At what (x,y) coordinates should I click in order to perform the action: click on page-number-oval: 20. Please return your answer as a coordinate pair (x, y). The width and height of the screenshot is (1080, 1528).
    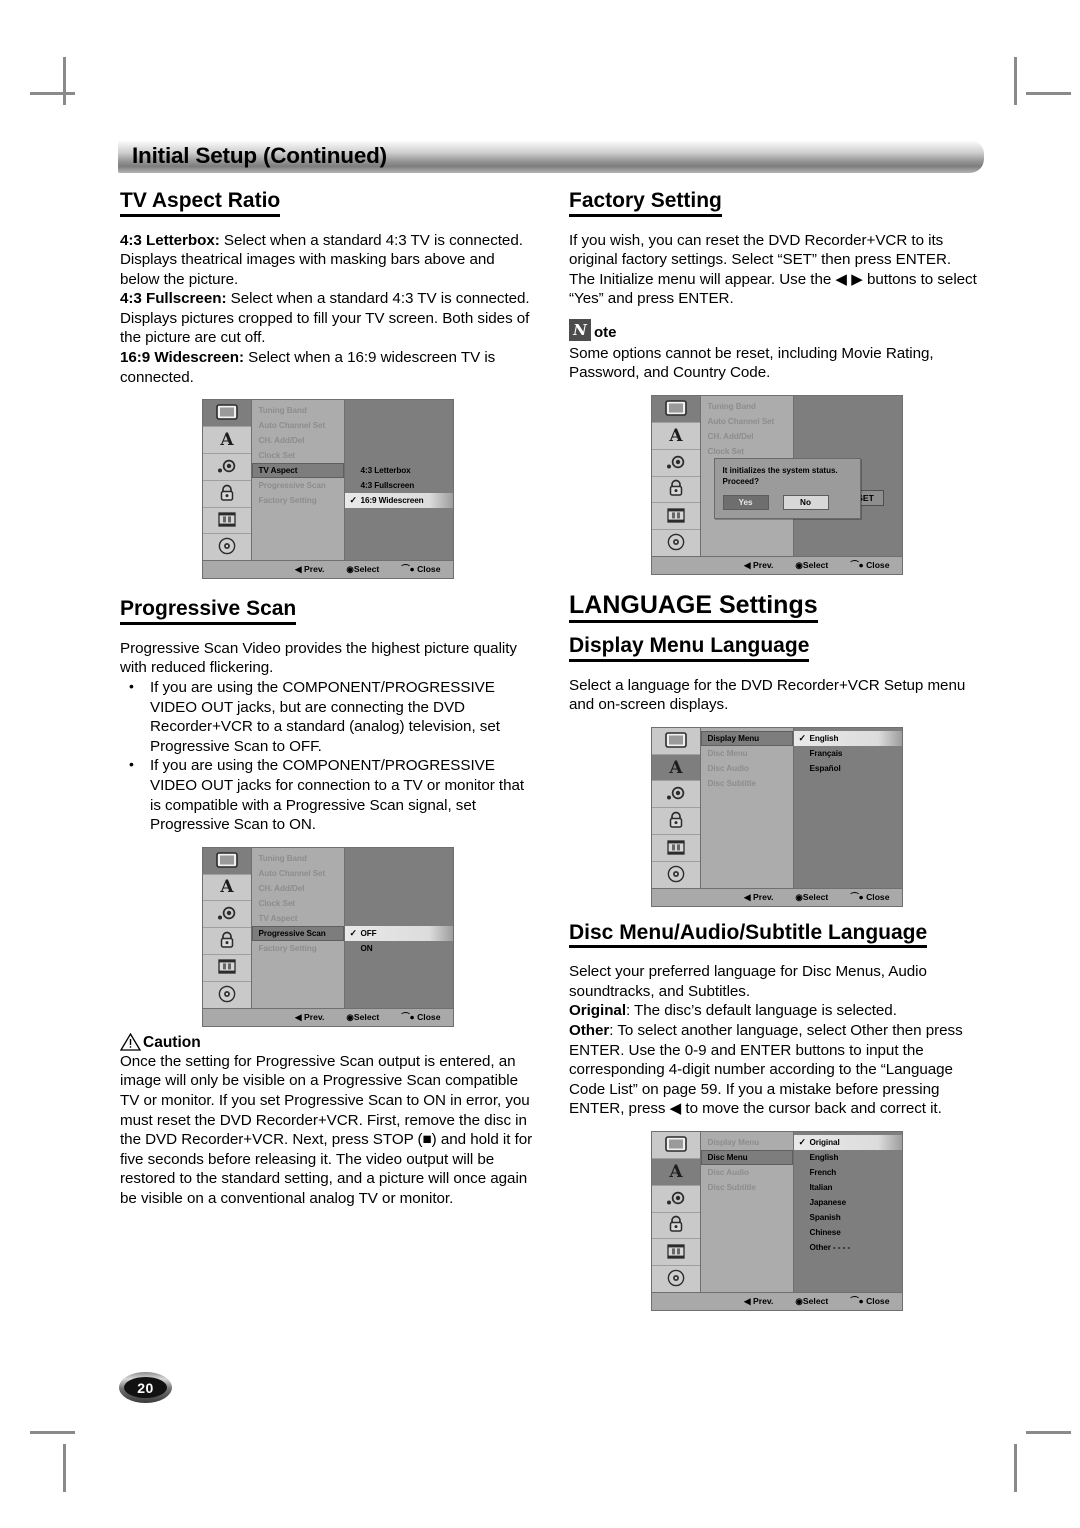
    Looking at the image, I should click on (145, 1387).